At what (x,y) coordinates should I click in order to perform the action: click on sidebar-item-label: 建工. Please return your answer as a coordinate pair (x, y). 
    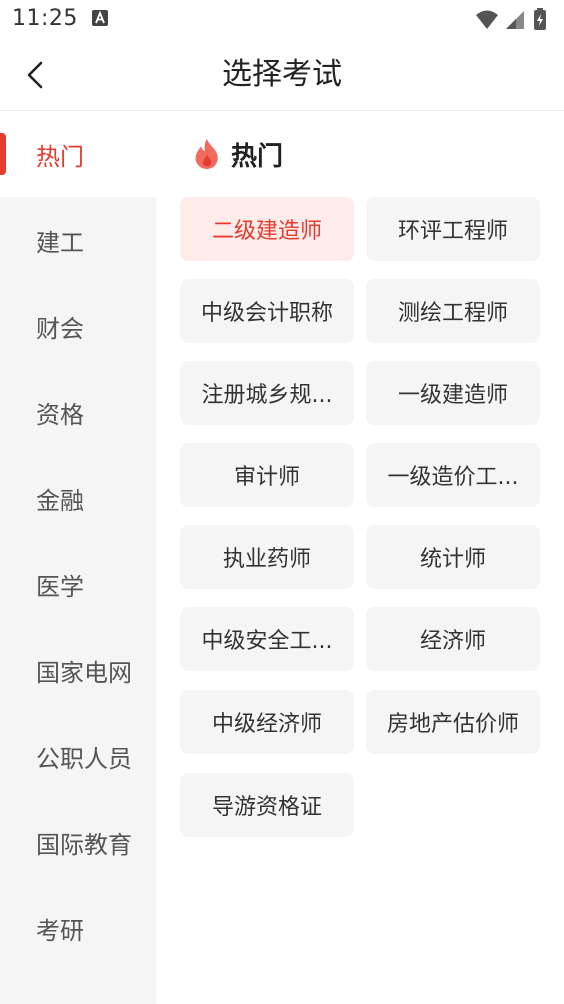
    Looking at the image, I should click on (60, 242).